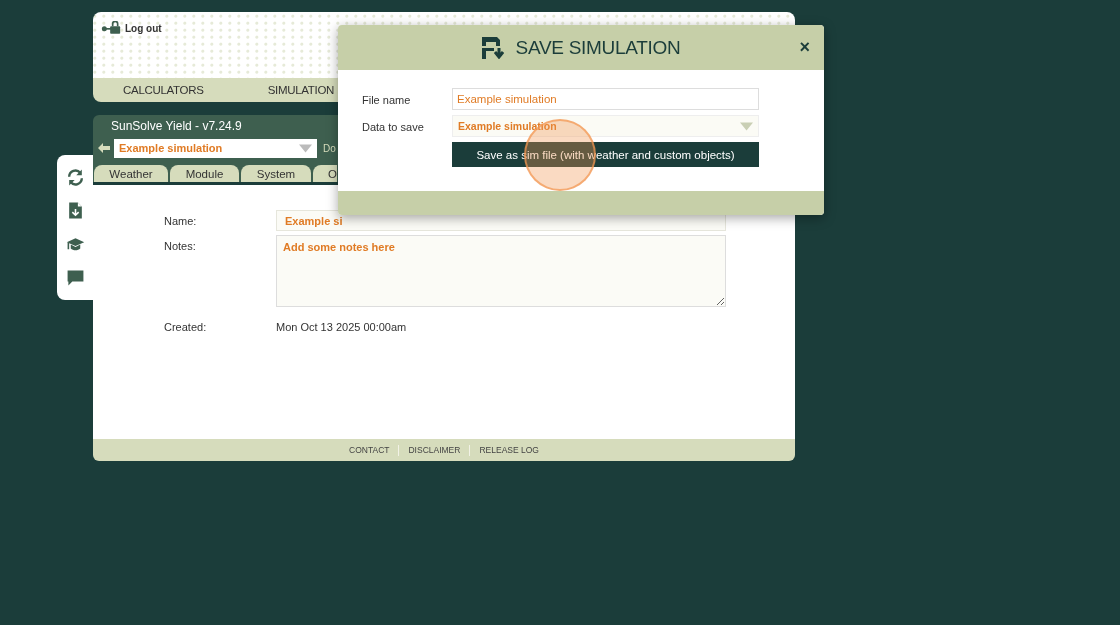  What do you see at coordinates (393, 127) in the screenshot?
I see `field-label: Data to save` at bounding box center [393, 127].